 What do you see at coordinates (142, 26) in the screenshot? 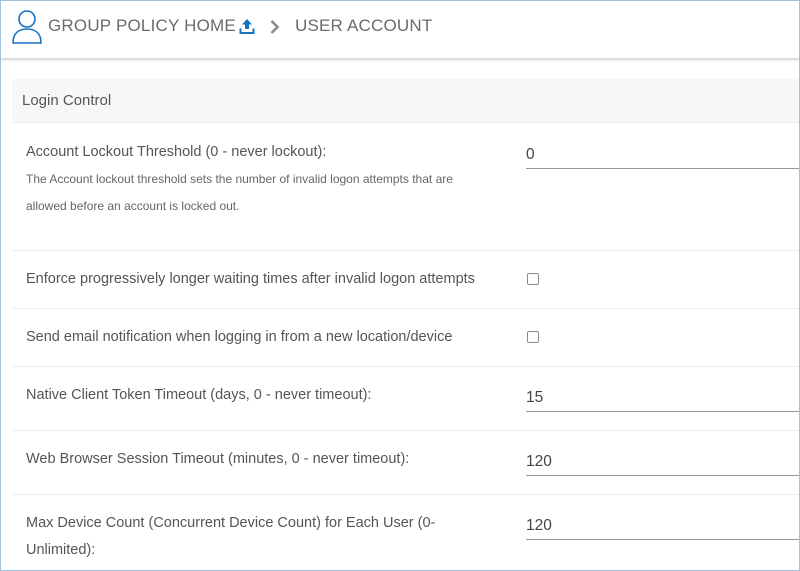
I see `breadcrumb-home-link: GROUP POLICY HOME` at bounding box center [142, 26].